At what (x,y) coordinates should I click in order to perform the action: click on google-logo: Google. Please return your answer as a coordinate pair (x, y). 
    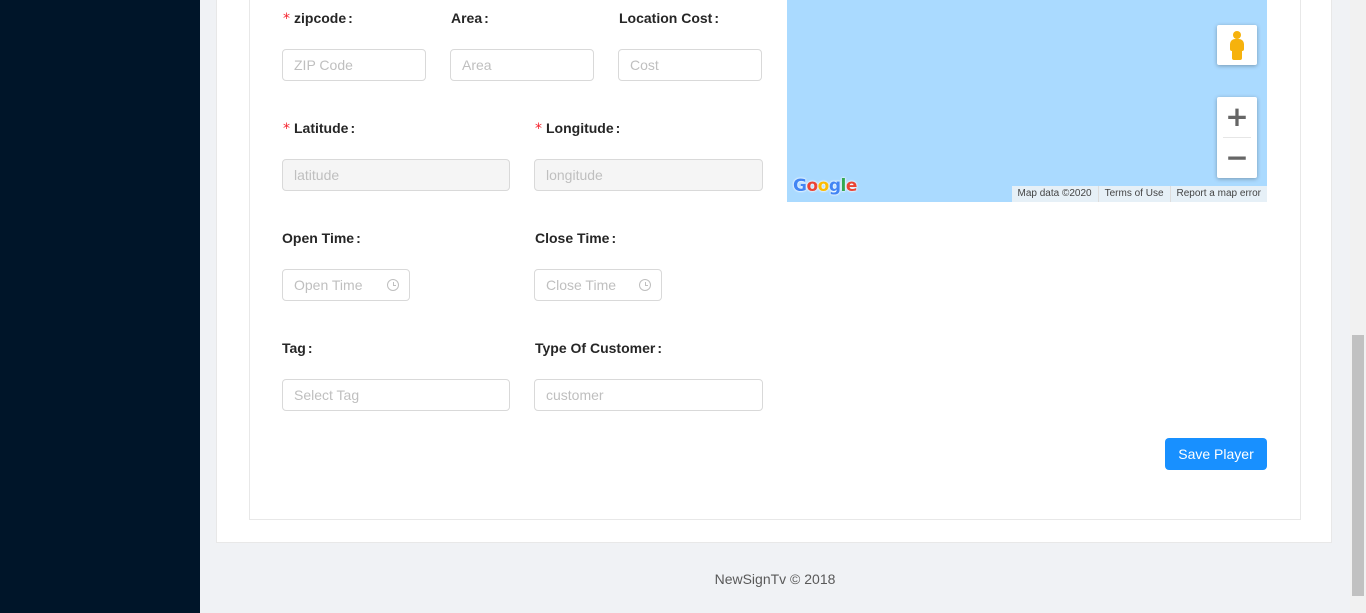
    Looking at the image, I should click on (825, 186).